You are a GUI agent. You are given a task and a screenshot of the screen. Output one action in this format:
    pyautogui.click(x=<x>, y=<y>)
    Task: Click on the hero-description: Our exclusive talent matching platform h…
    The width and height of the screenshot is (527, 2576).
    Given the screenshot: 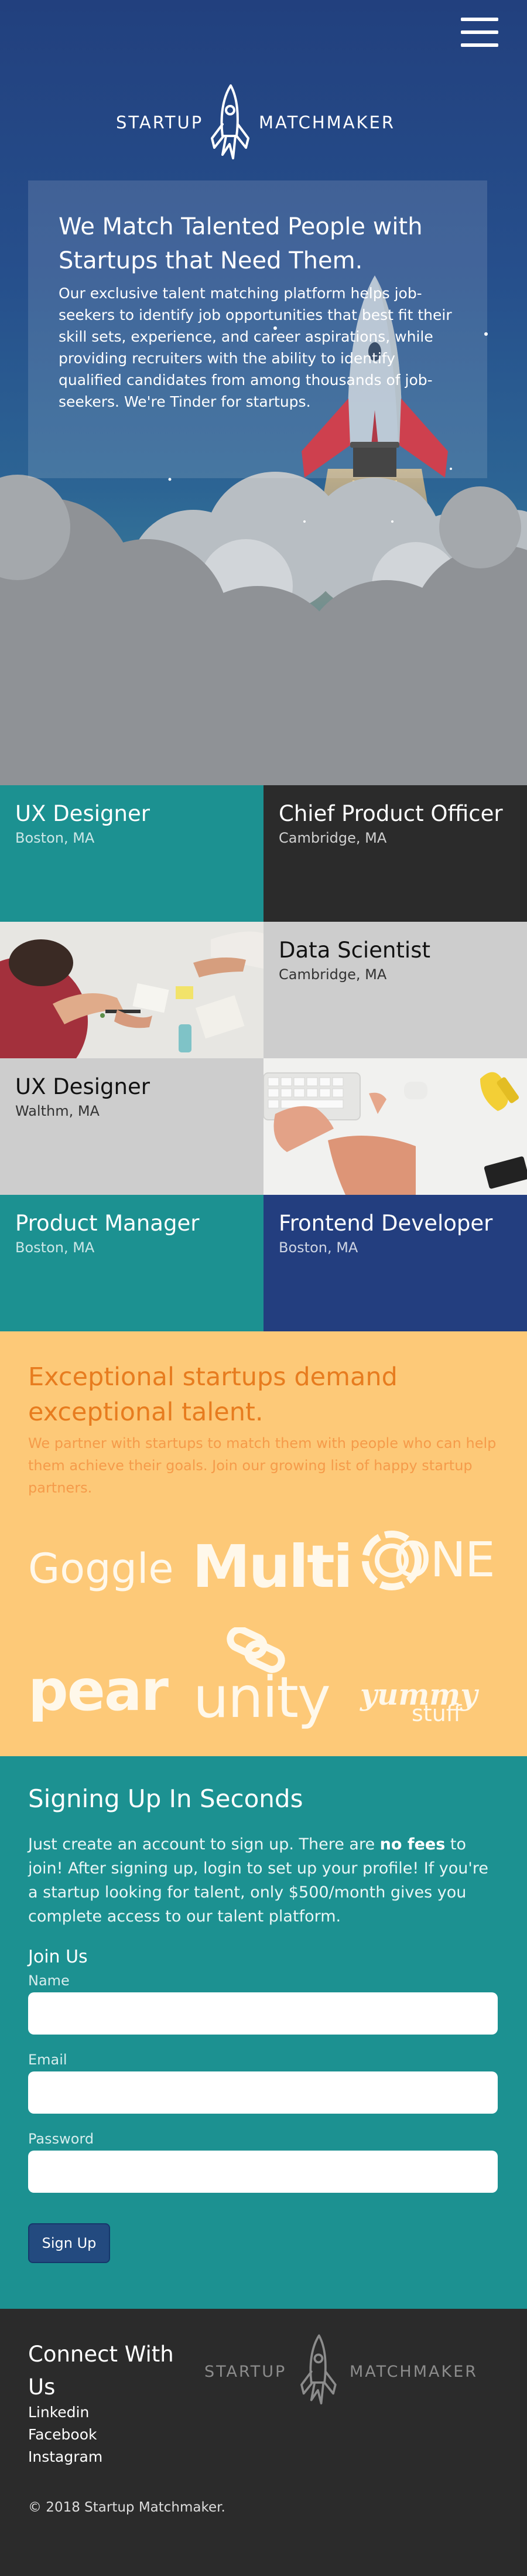 What is the action you would take?
    pyautogui.click(x=255, y=347)
    